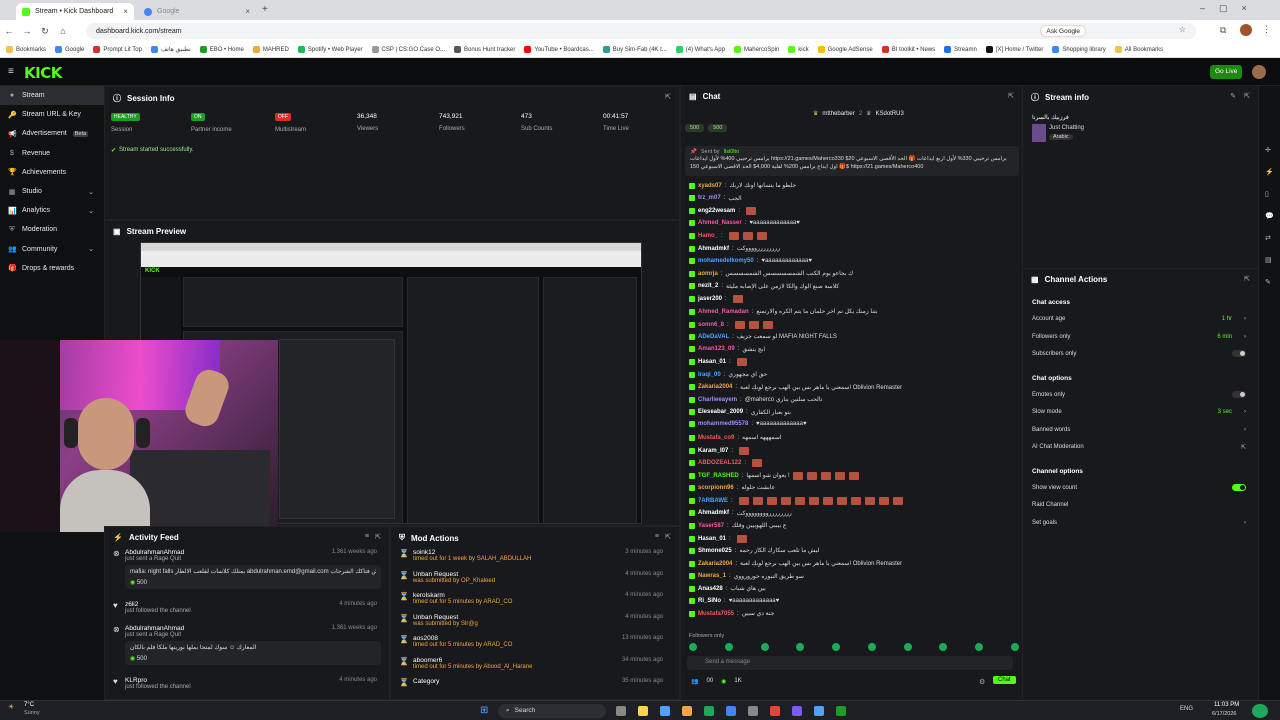  I want to click on sidebar-item-community: 👥 Community ⌄, so click(52, 249).